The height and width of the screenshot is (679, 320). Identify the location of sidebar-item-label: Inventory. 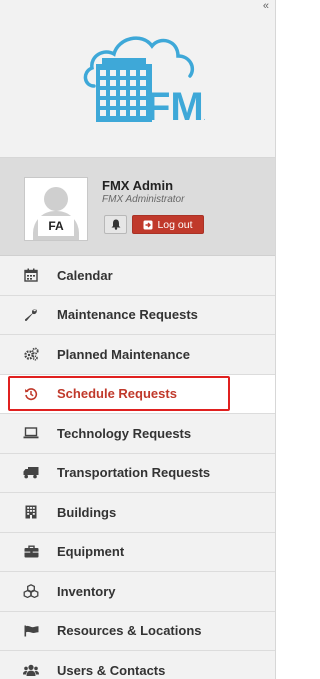
(86, 591).